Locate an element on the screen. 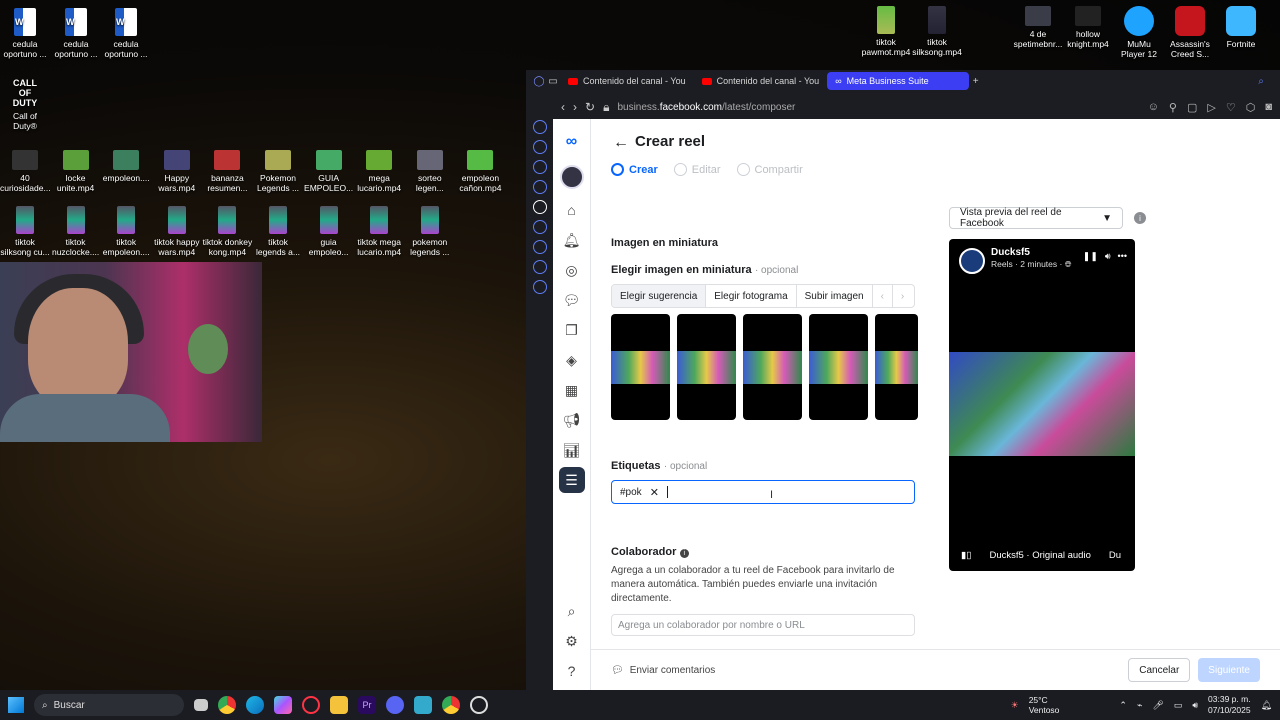  desktop-icon: locke unite.mp4 is located at coordinates (76, 171).